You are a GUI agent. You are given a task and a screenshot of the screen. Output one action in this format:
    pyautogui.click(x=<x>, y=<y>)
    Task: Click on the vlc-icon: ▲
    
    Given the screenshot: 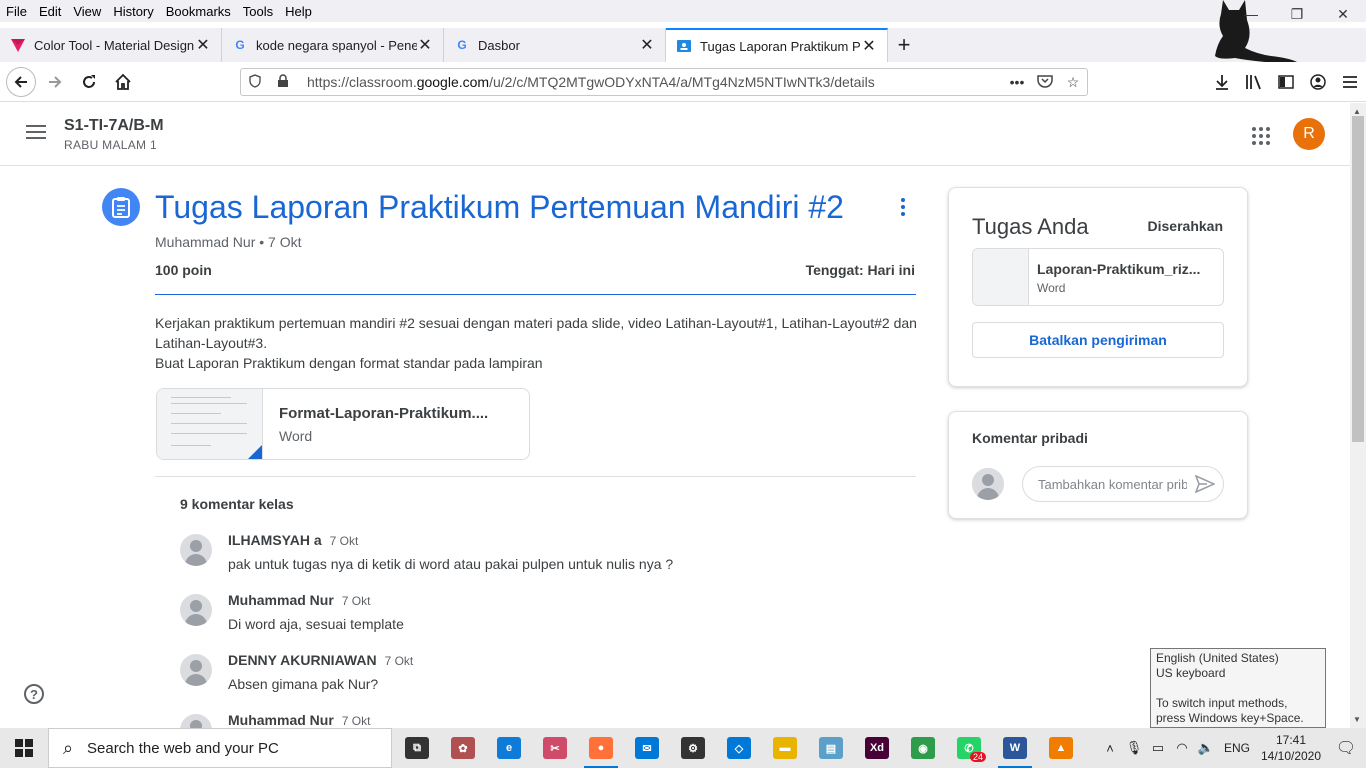 What is the action you would take?
    pyautogui.click(x=1061, y=748)
    